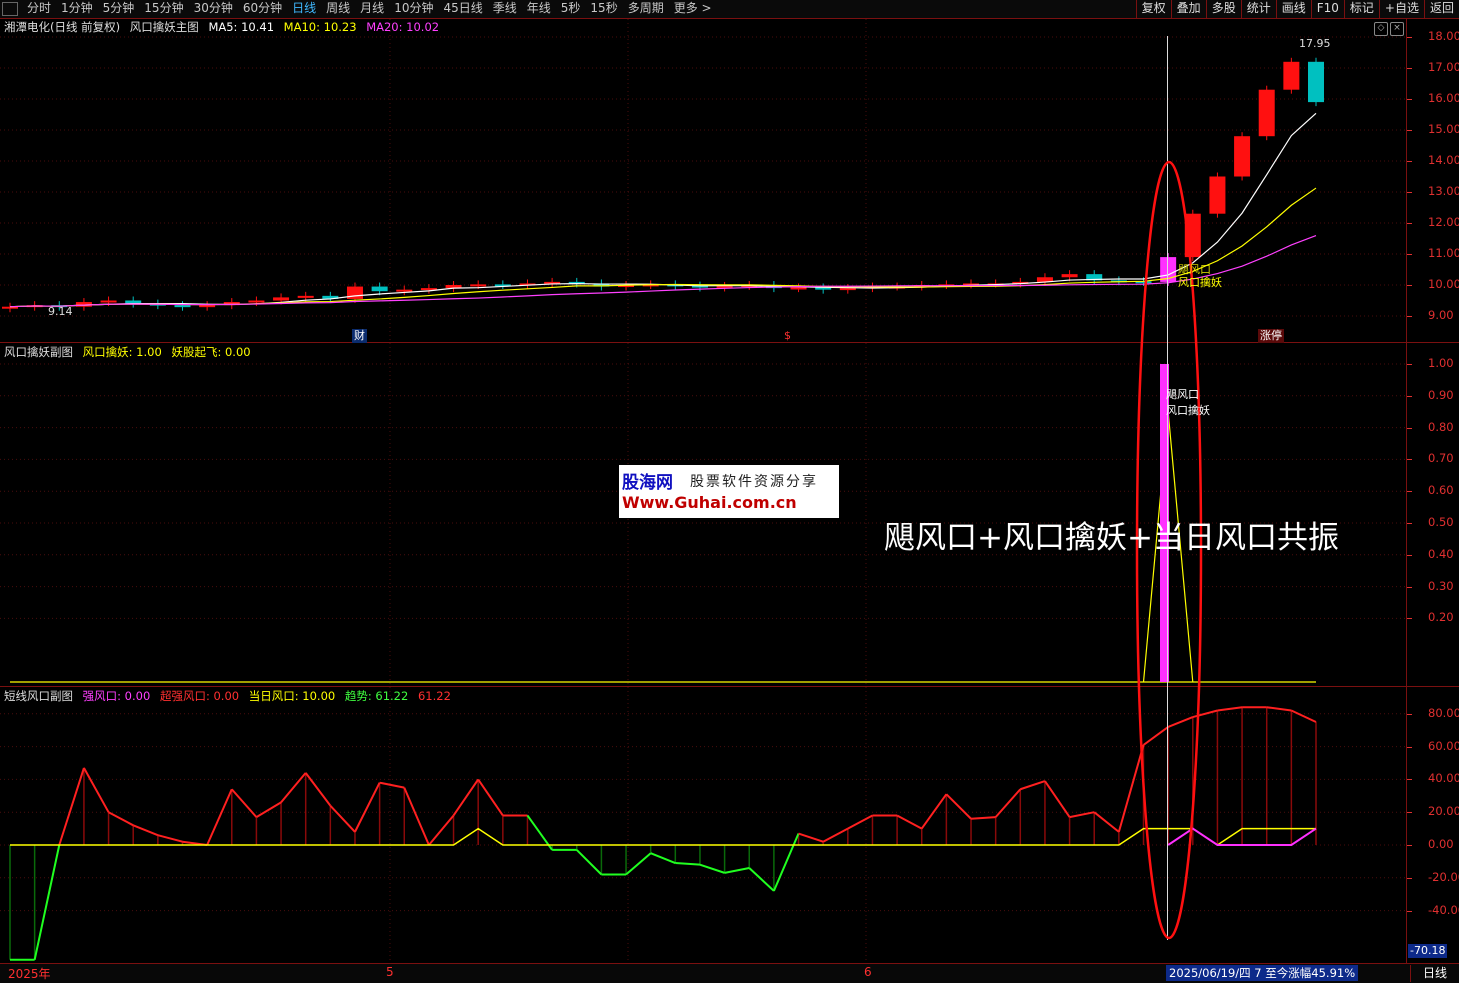 This screenshot has width=1459, height=983. What do you see at coordinates (1441, 844) in the screenshot?
I see `axis-label: 0.00` at bounding box center [1441, 844].